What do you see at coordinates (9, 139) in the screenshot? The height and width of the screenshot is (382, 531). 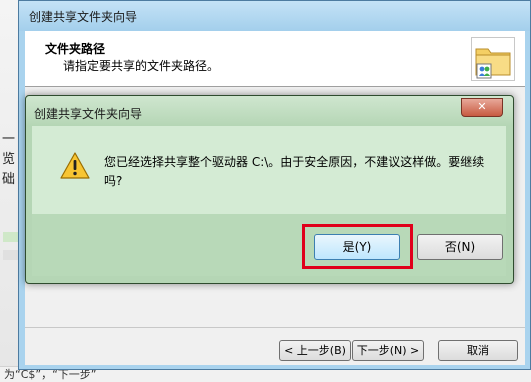 I see `background-text-fragment: 一` at bounding box center [9, 139].